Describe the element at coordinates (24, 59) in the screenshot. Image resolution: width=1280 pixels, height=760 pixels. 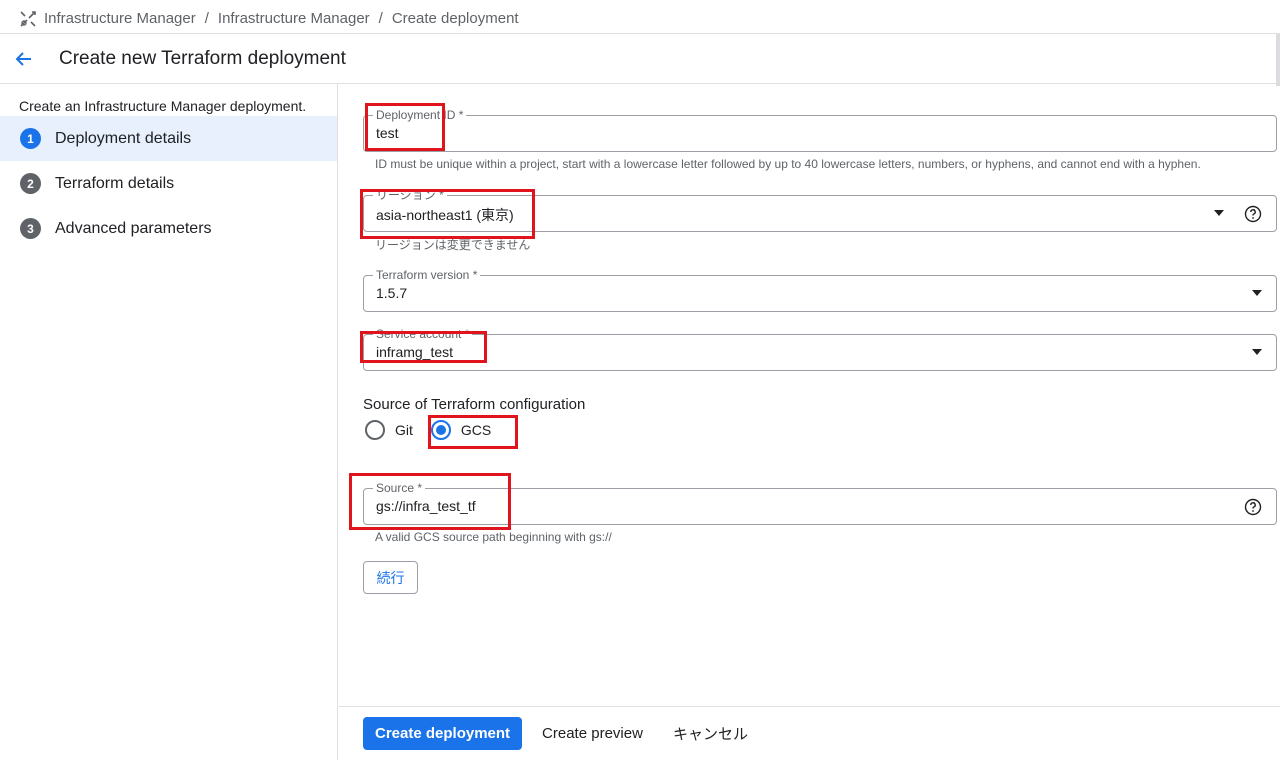
I see `arrow-back-icon` at that location.